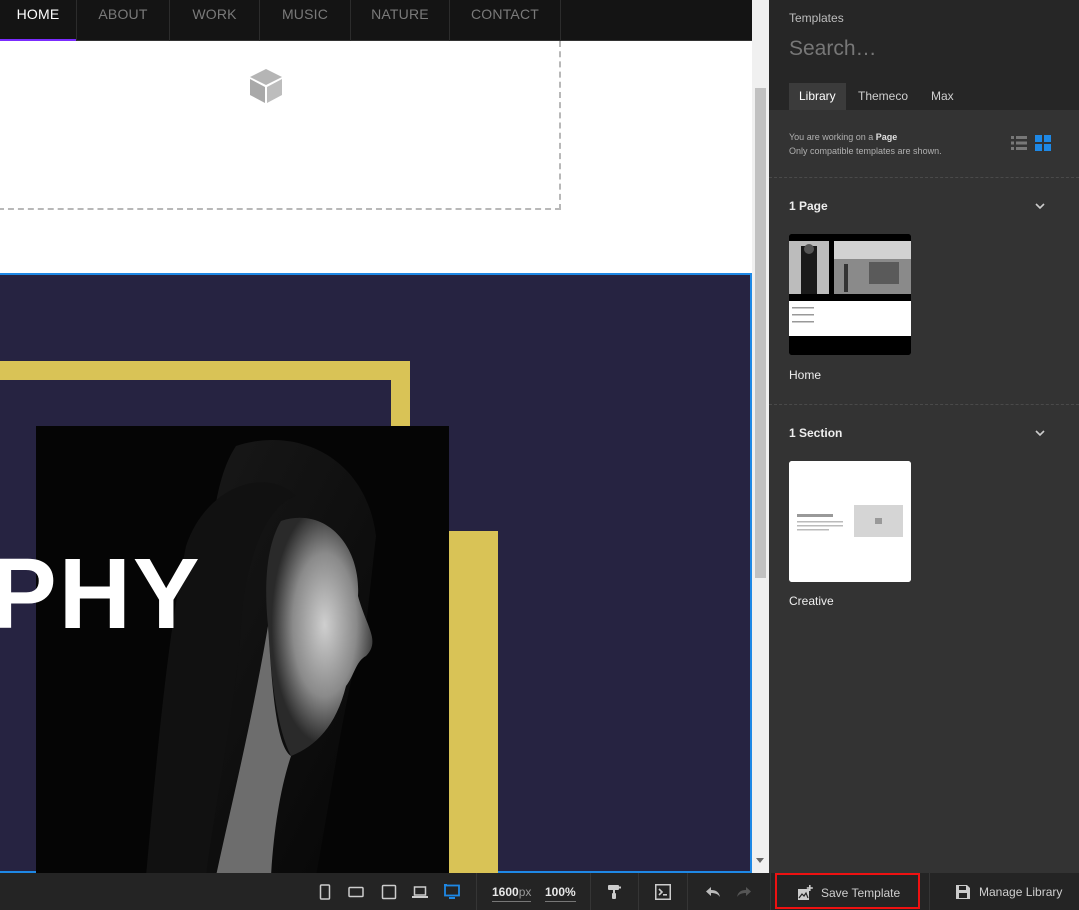 The width and height of the screenshot is (1079, 910). I want to click on panel-title: Templates, so click(816, 18).